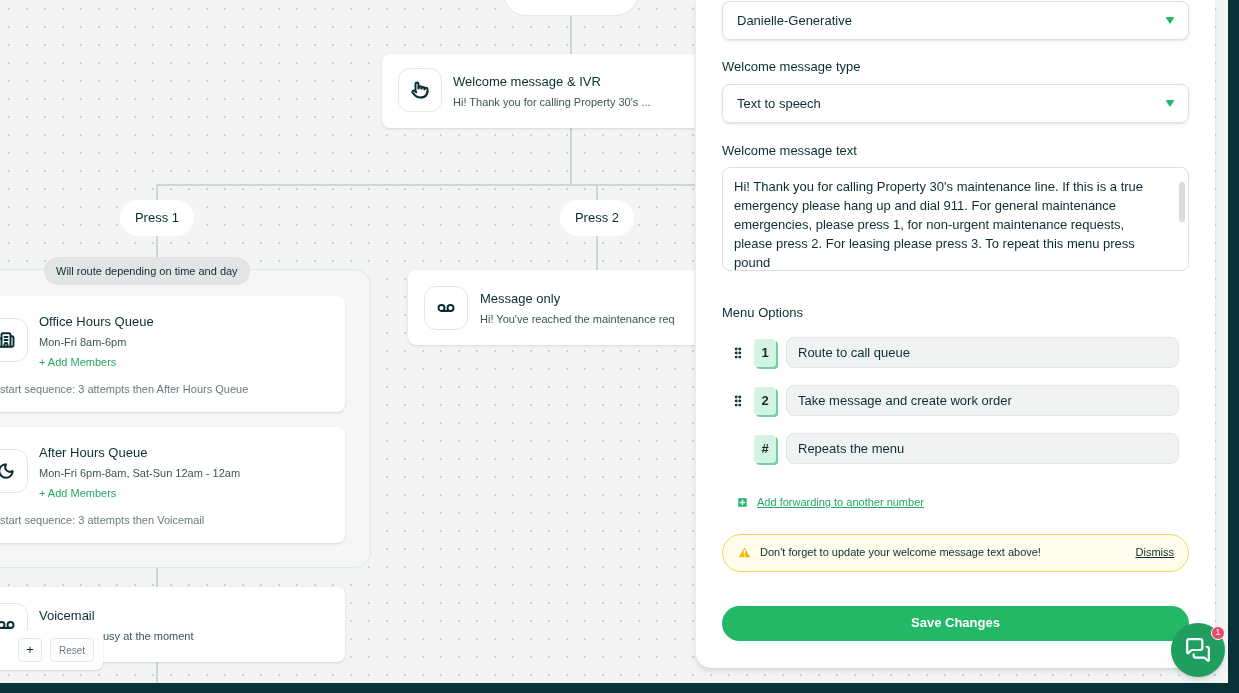 The height and width of the screenshot is (693, 1239). Describe the element at coordinates (955, 20) in the screenshot. I see `voice-select: Danielle-Generative` at that location.